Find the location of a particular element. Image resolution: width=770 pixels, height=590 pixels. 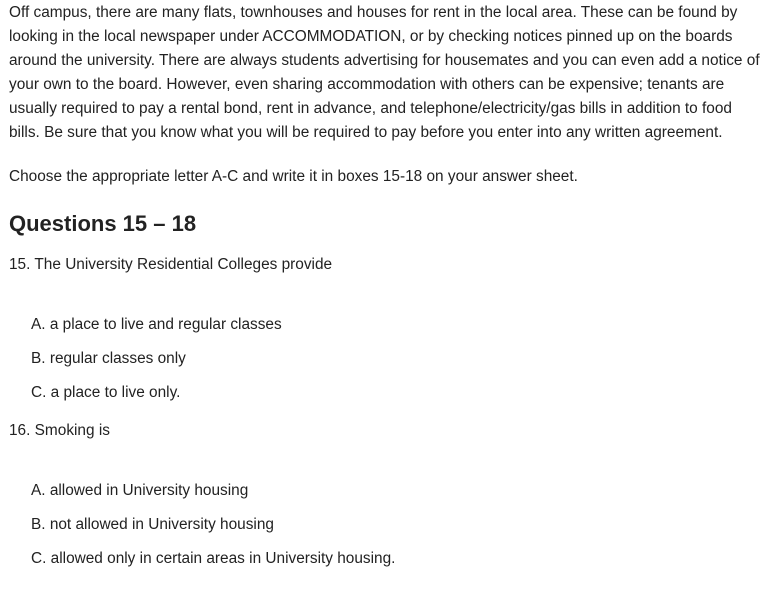

option-15-b: B. regular classes only is located at coordinates (108, 358).